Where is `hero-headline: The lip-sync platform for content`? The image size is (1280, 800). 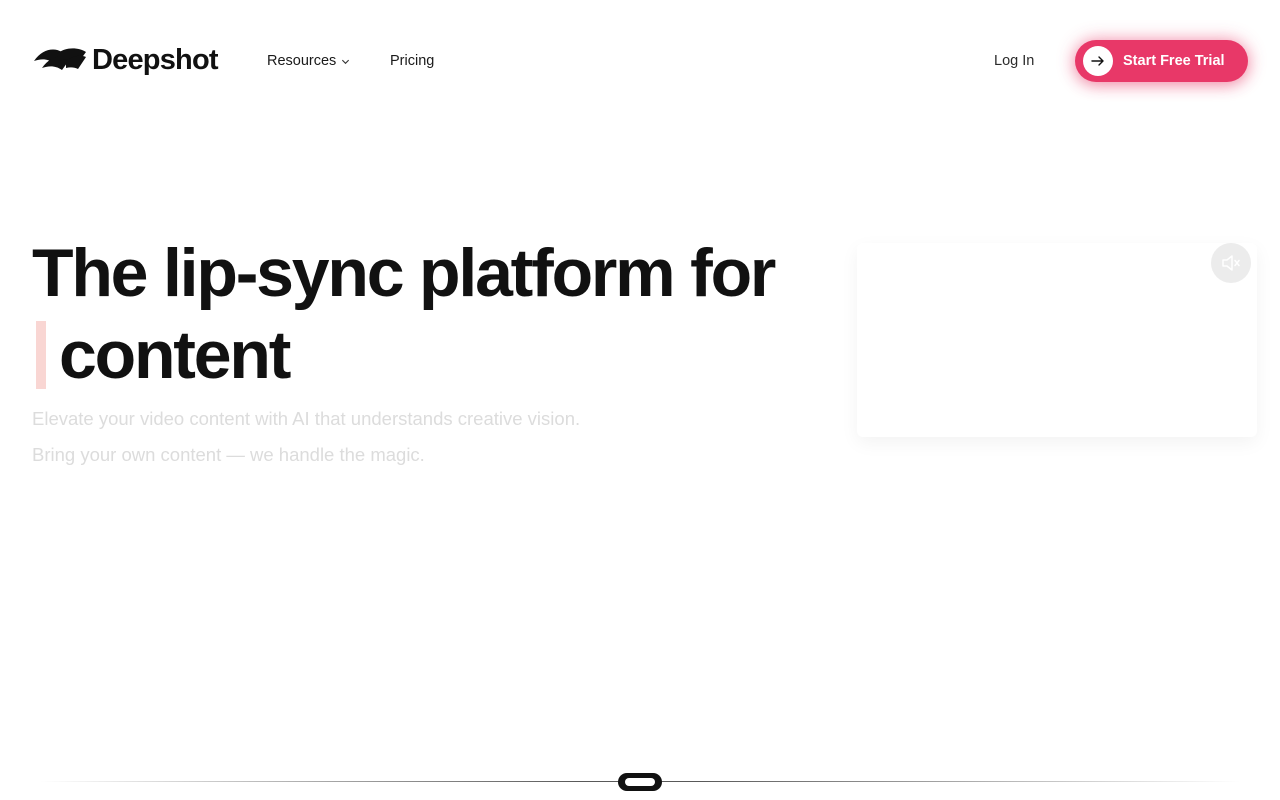 hero-headline: The lip-sync platform for content is located at coordinates (432, 314).